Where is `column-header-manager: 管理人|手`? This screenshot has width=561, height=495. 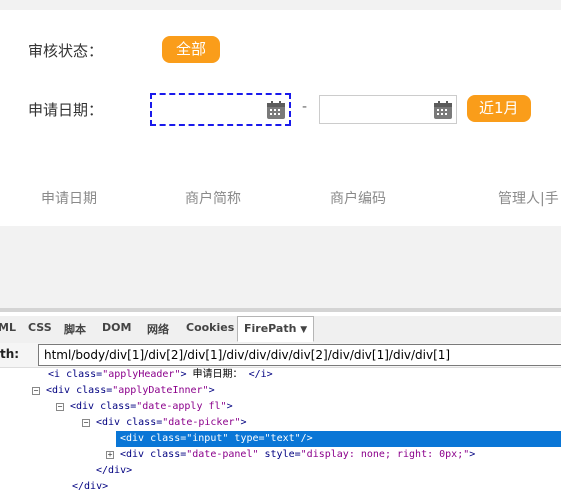
column-header-manager: 管理人|手 is located at coordinates (528, 198).